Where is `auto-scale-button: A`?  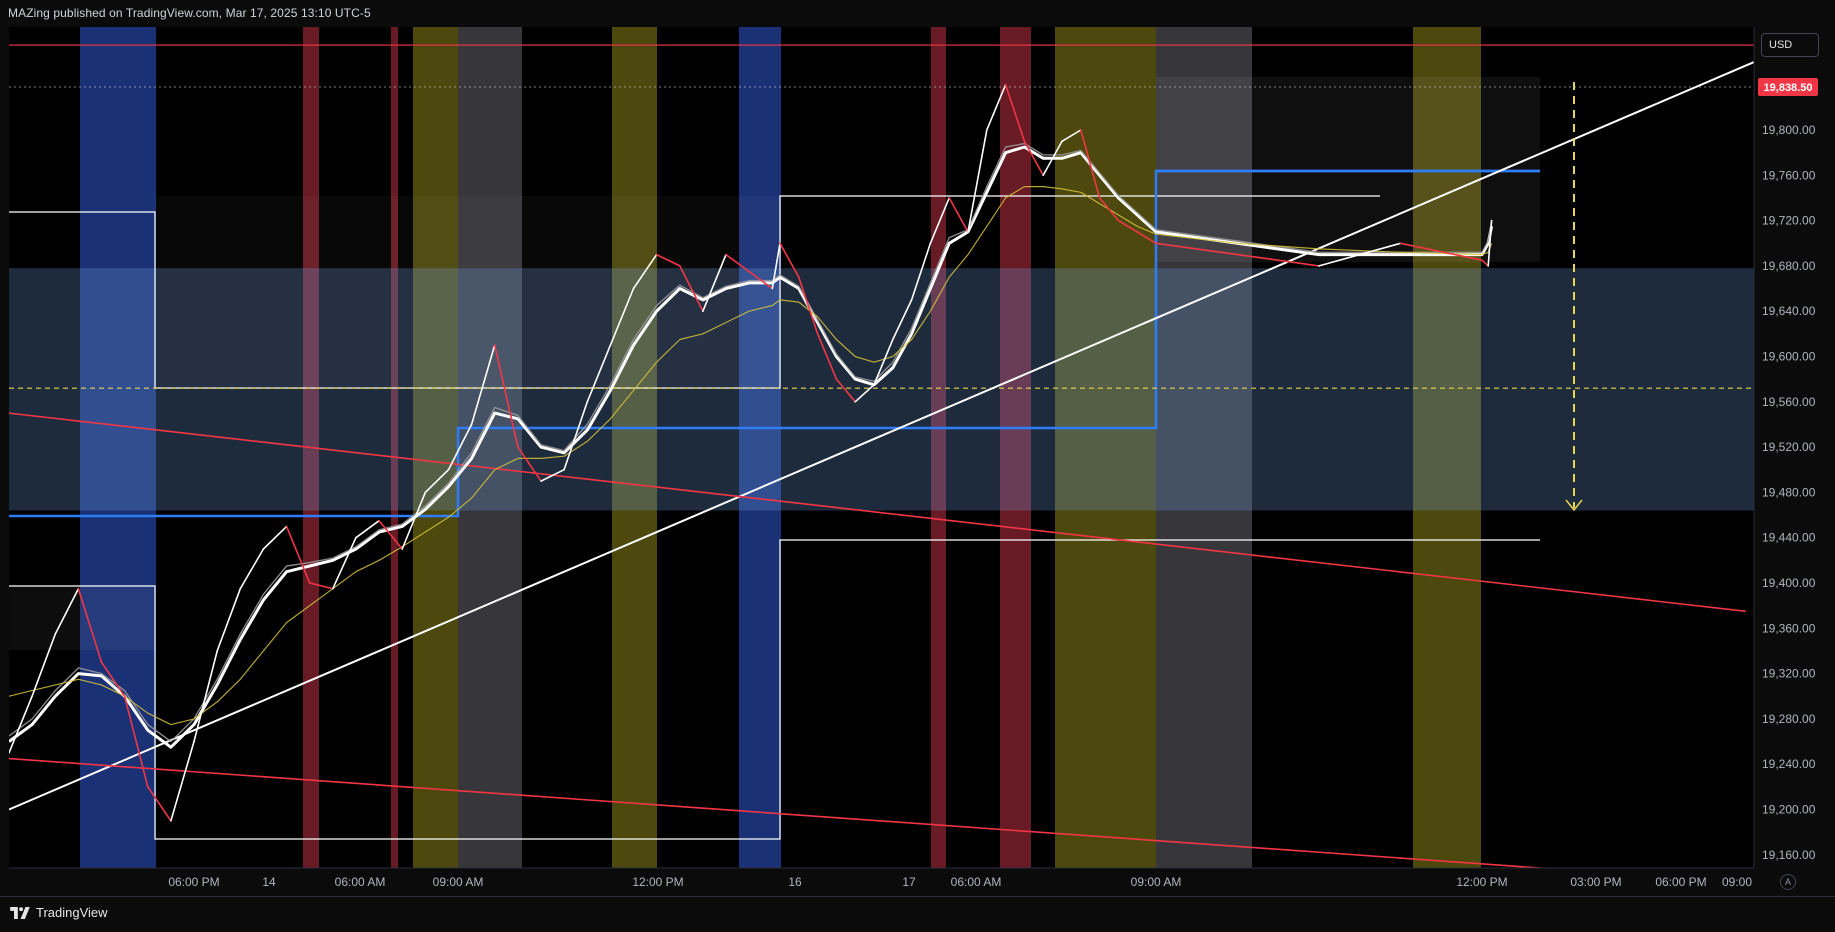 auto-scale-button: A is located at coordinates (1788, 882).